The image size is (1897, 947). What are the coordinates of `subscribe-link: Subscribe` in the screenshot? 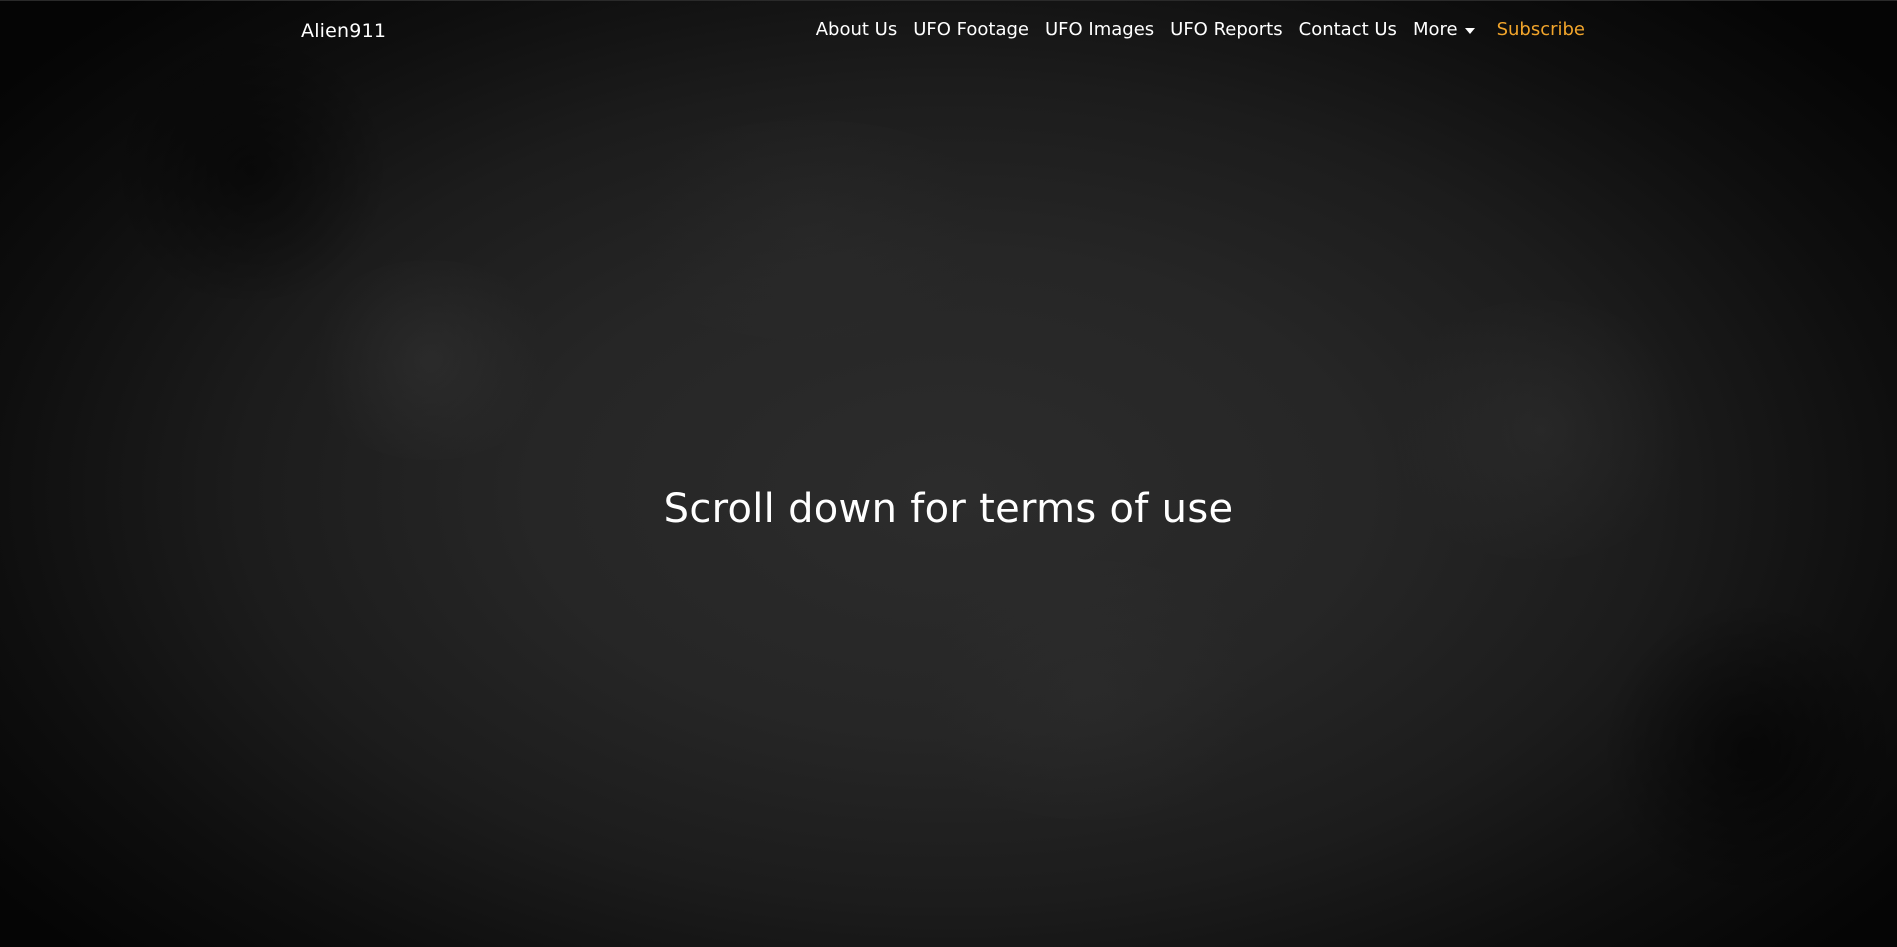 It's located at (1541, 30).